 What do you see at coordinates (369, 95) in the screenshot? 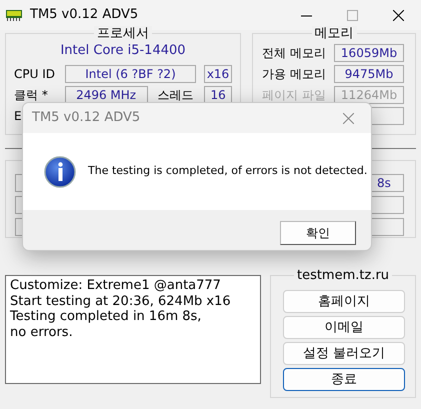
I see `memory-field: 11264Mb` at bounding box center [369, 95].